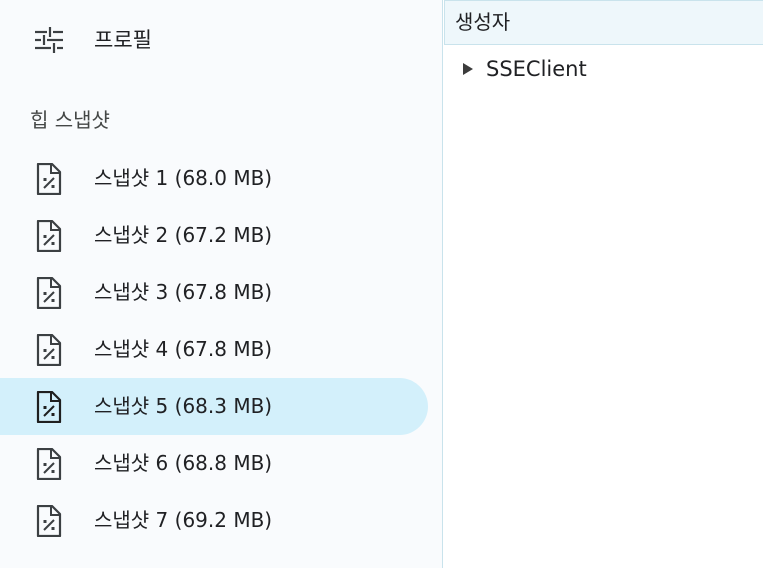 This screenshot has width=763, height=568. Describe the element at coordinates (536, 69) in the screenshot. I see `tree-row-label: SSEClient` at that location.